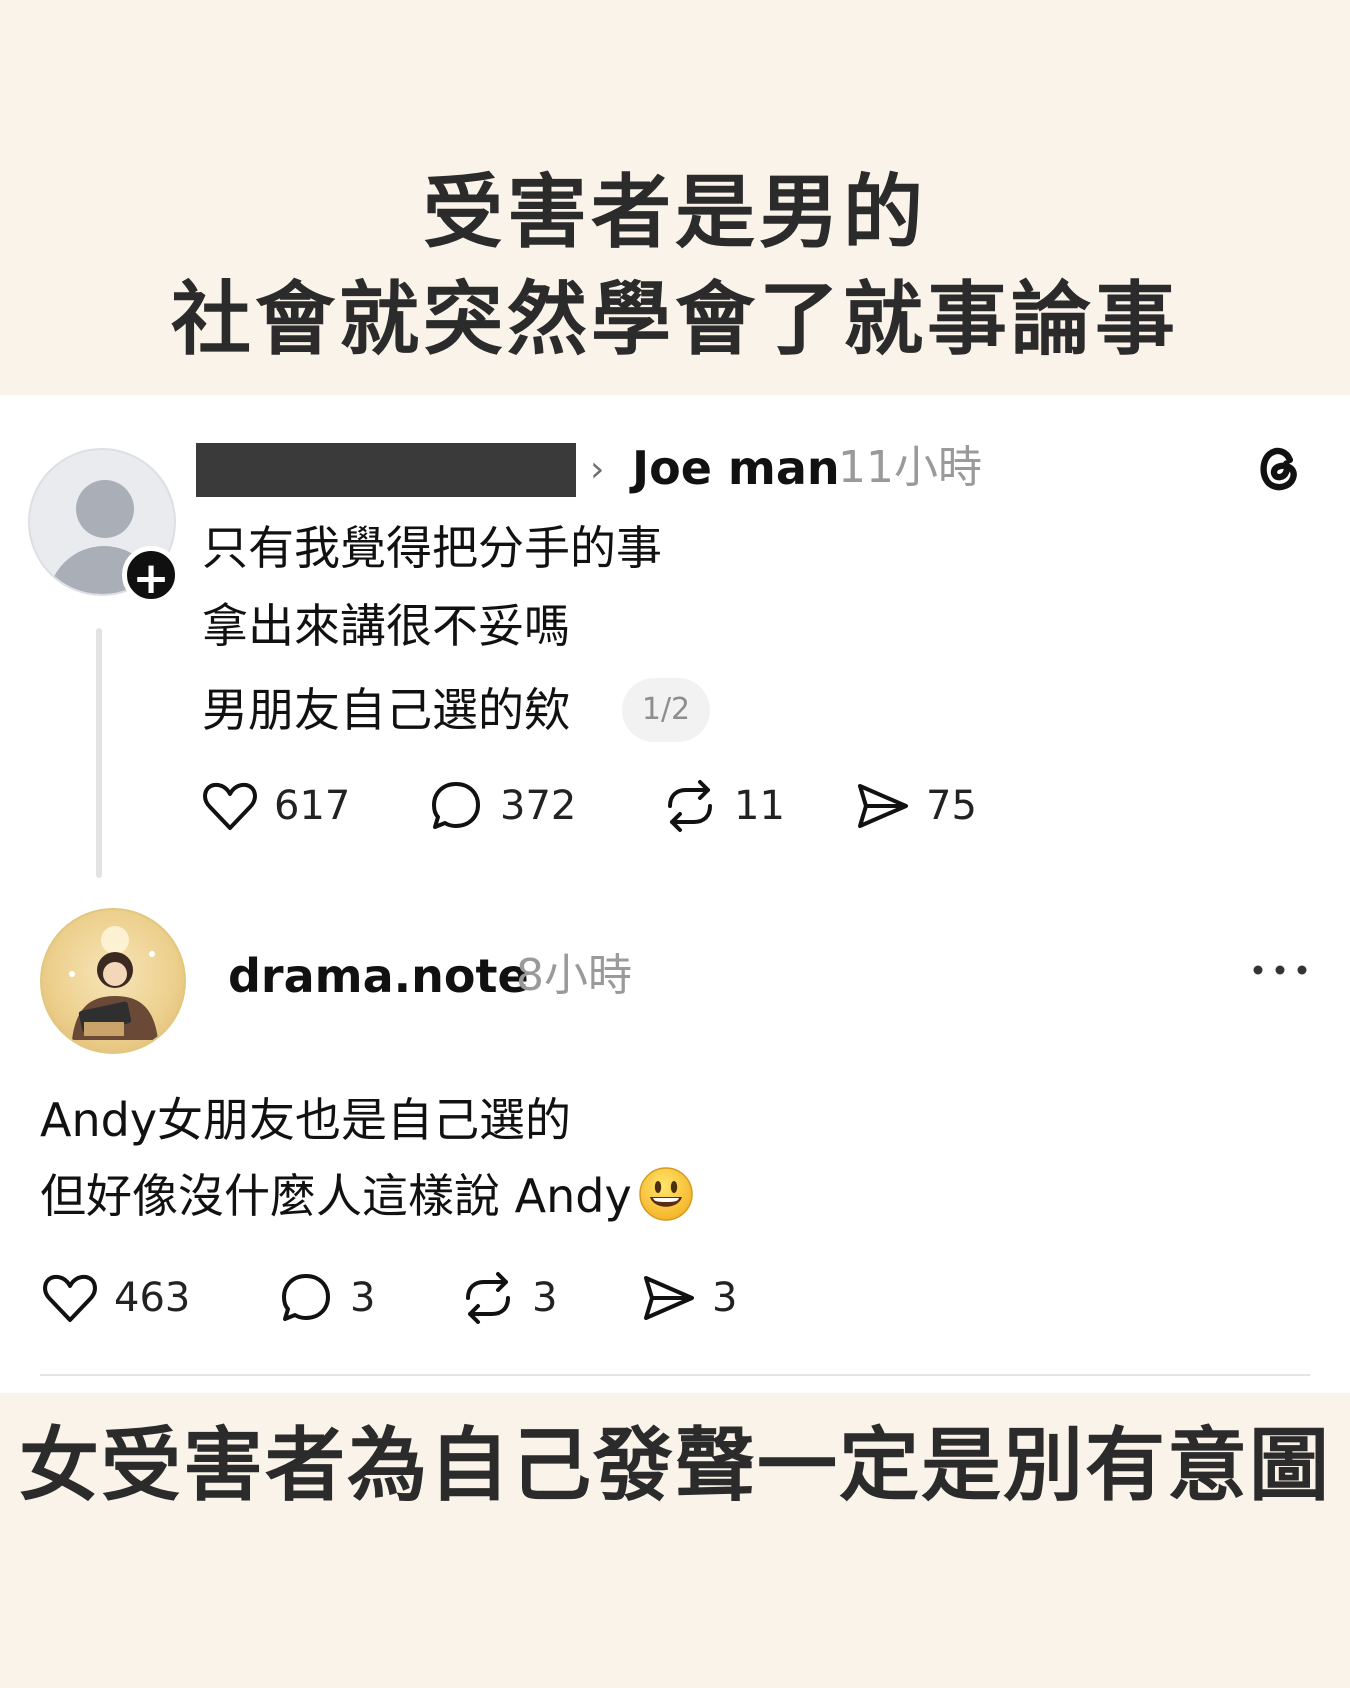  I want to click on smiley-emoji-icon, so click(665, 1194).